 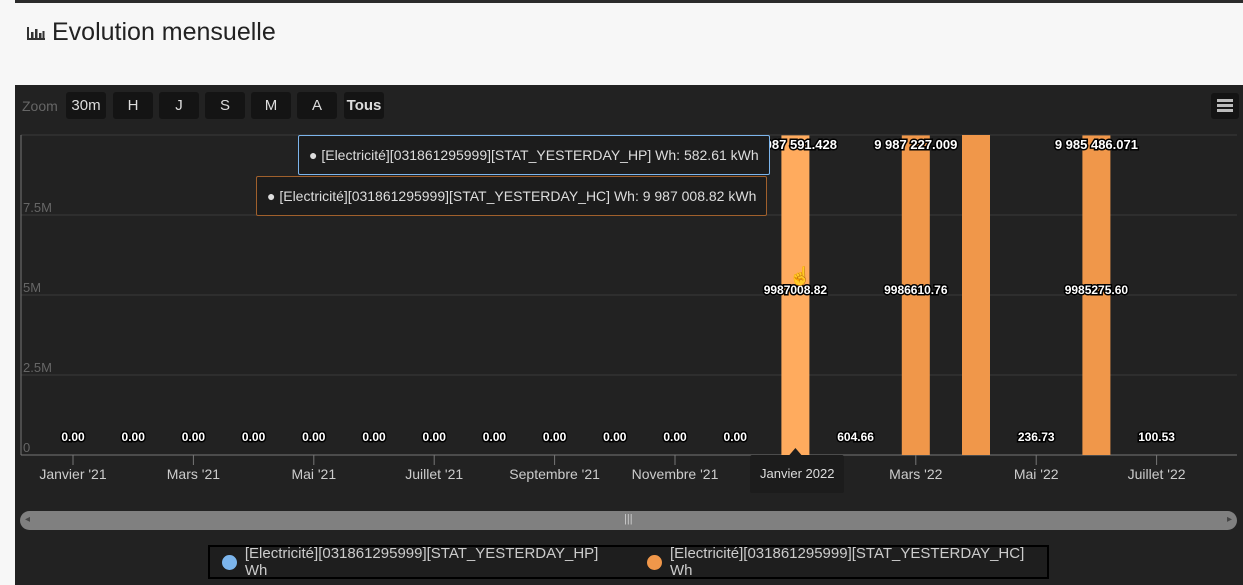 I want to click on x-tick-label: Juillet '22, so click(x=1157, y=474).